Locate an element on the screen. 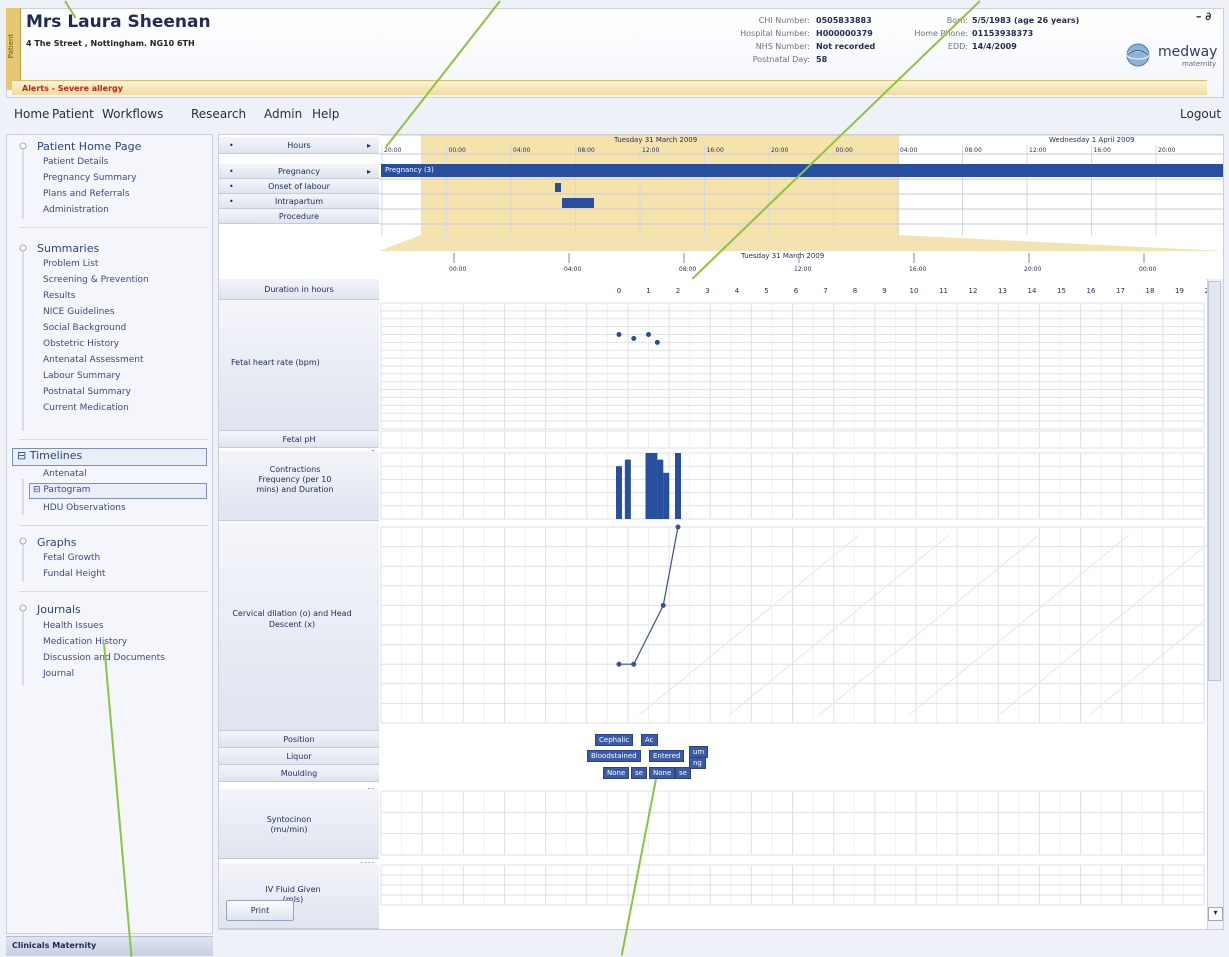  hour-tick-label: 00:00 is located at coordinates (457, 150).